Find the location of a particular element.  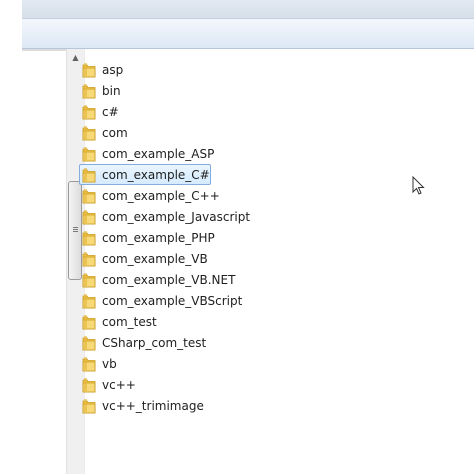

file-name-label: com is located at coordinates (115, 132).